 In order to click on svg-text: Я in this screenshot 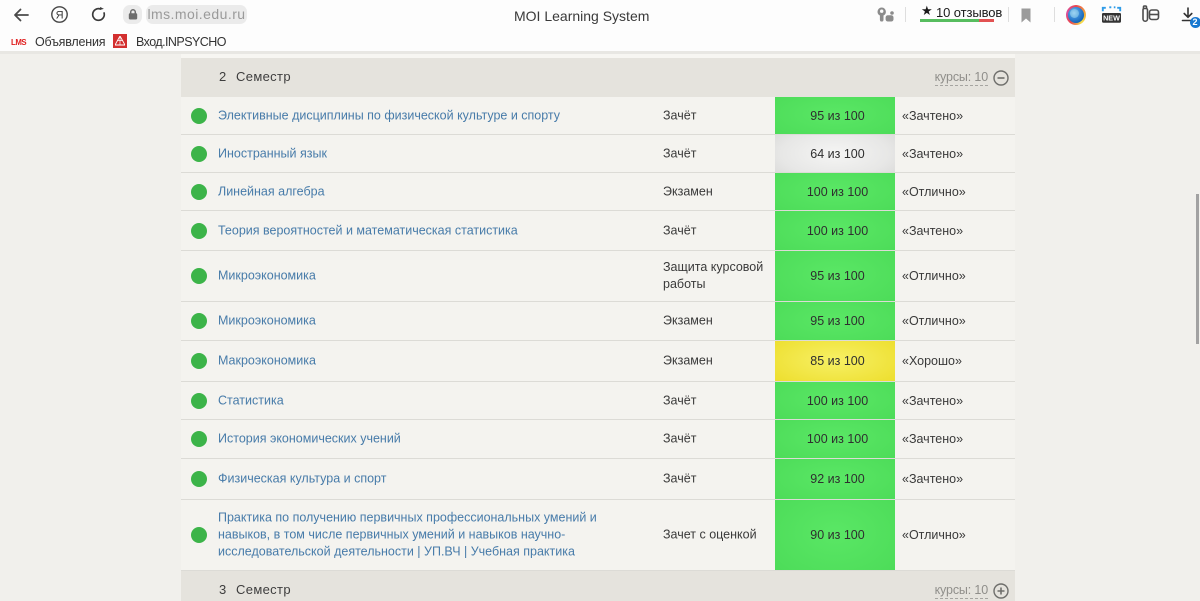, I will do `click(60, 16)`.